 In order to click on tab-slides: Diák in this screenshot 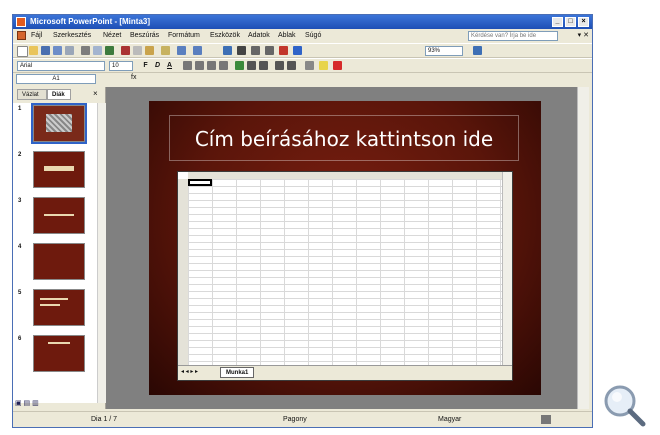, I will do `click(59, 94)`.